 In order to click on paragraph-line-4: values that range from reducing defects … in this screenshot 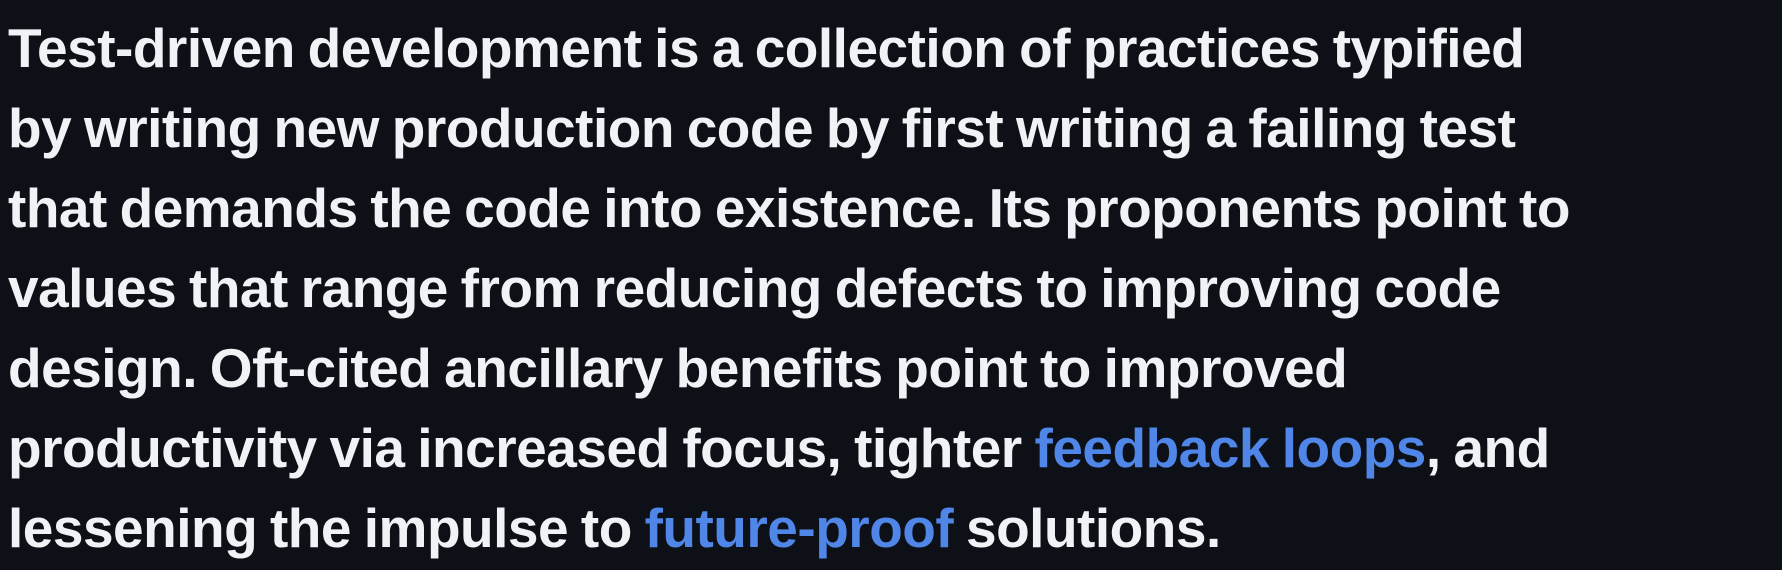, I will do `click(754, 288)`.